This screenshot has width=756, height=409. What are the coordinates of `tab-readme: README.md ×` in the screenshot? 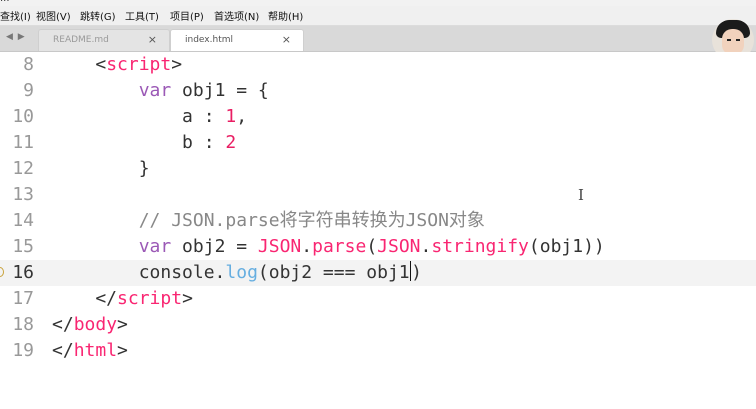 It's located at (104, 40).